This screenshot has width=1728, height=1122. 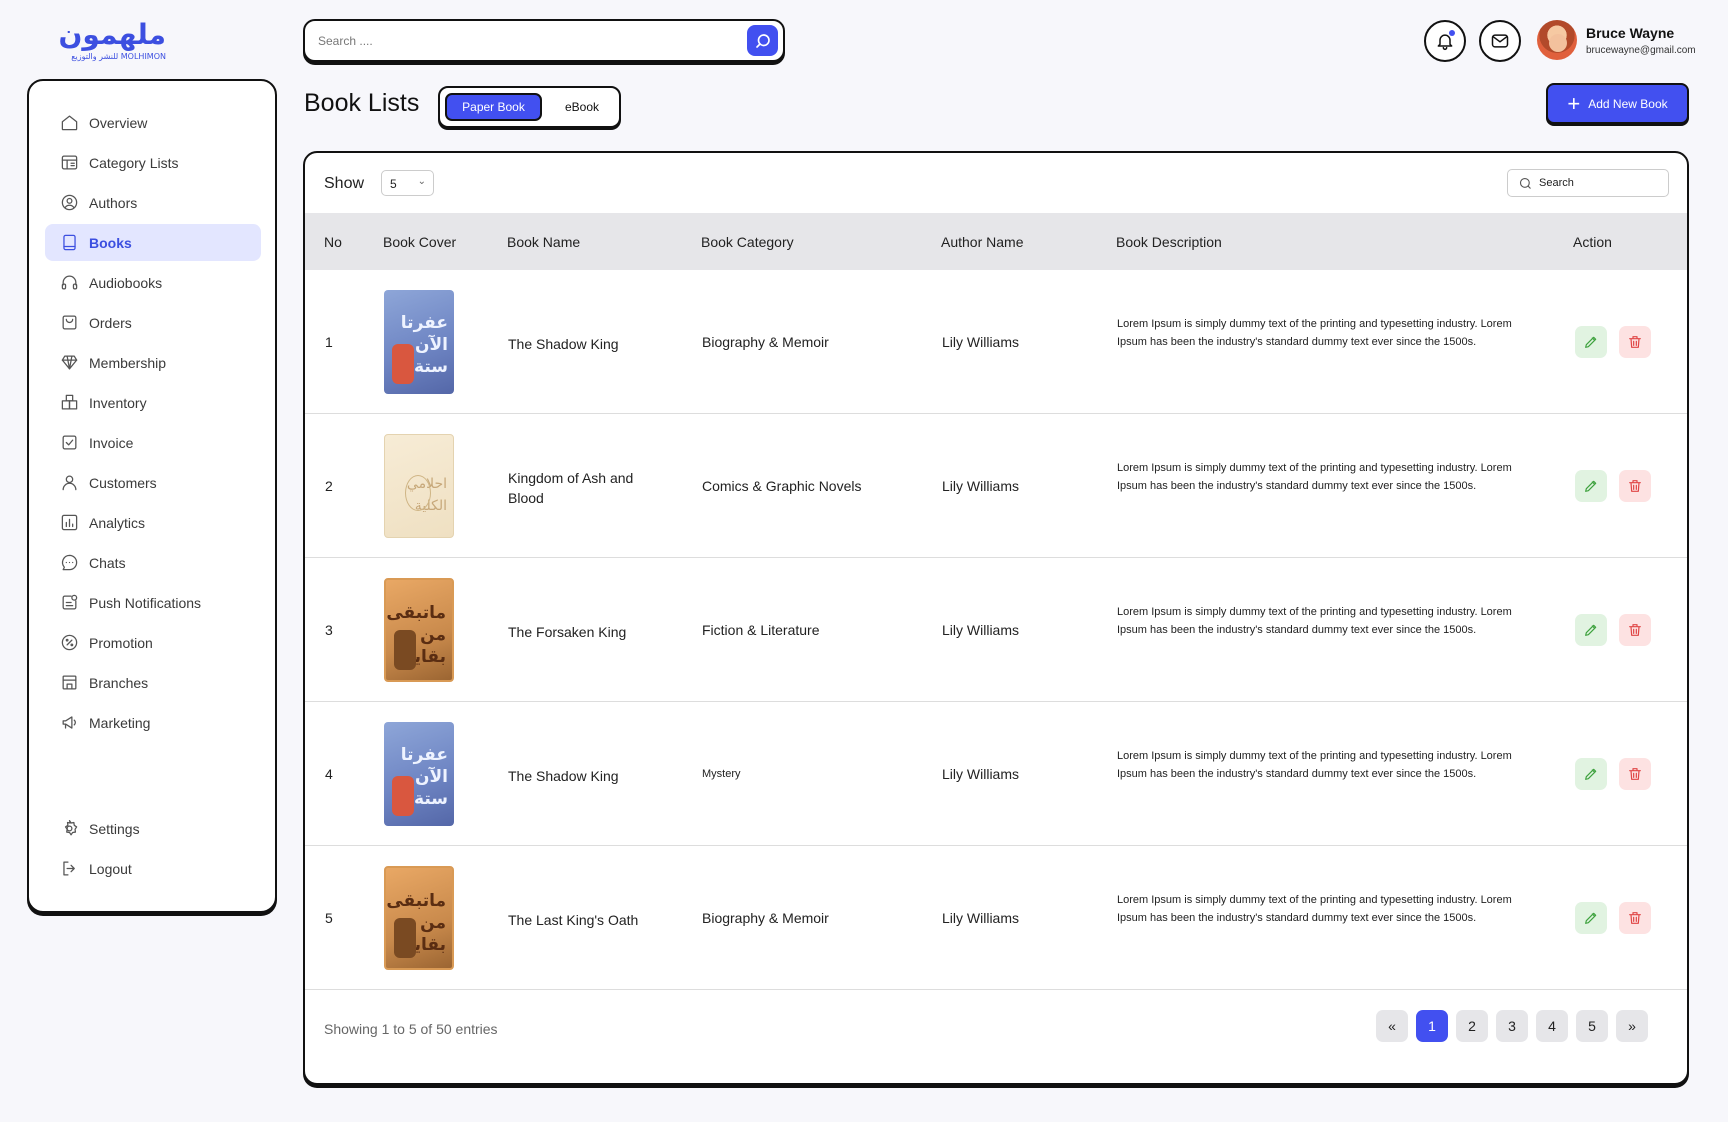 I want to click on pagination-page-1: 1, so click(x=1432, y=1026).